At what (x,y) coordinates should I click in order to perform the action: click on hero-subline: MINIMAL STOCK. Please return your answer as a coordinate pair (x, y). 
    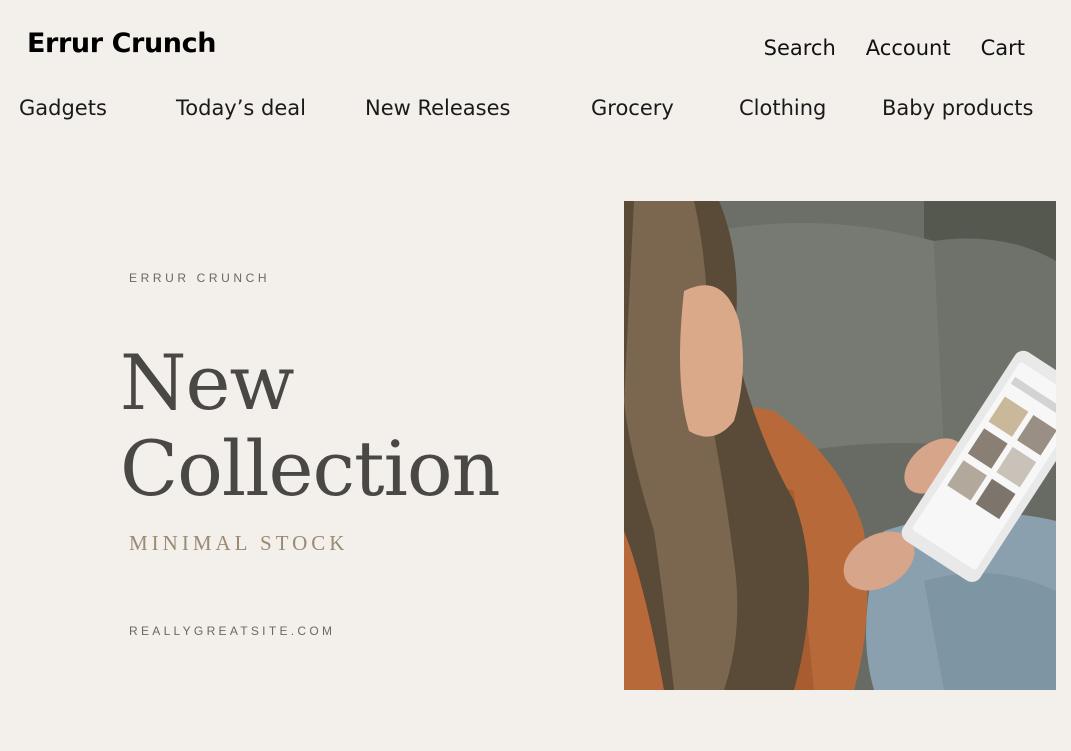
    Looking at the image, I should click on (239, 543).